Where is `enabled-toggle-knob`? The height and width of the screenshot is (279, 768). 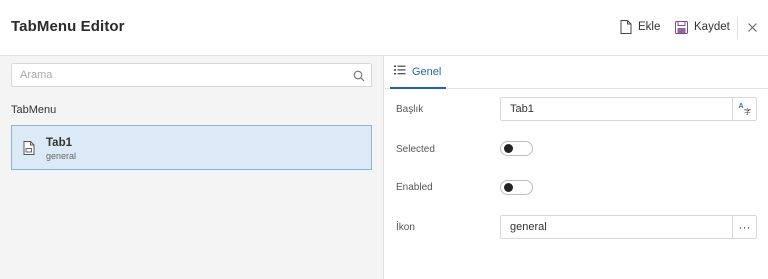 enabled-toggle-knob is located at coordinates (508, 187).